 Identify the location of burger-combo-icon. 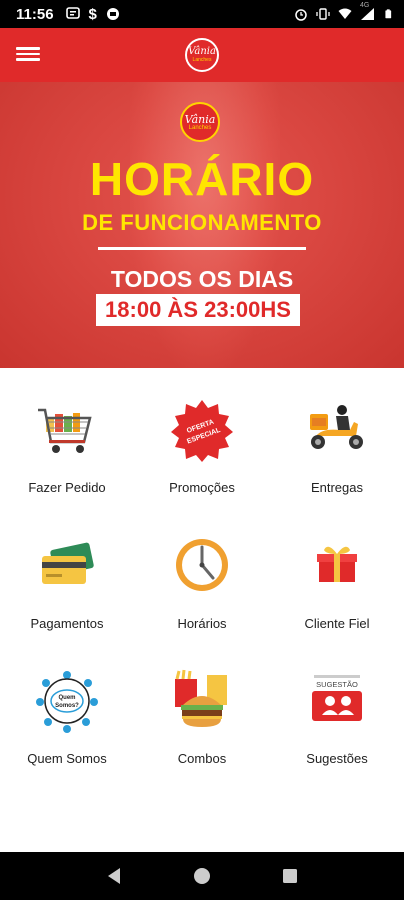
(201, 698).